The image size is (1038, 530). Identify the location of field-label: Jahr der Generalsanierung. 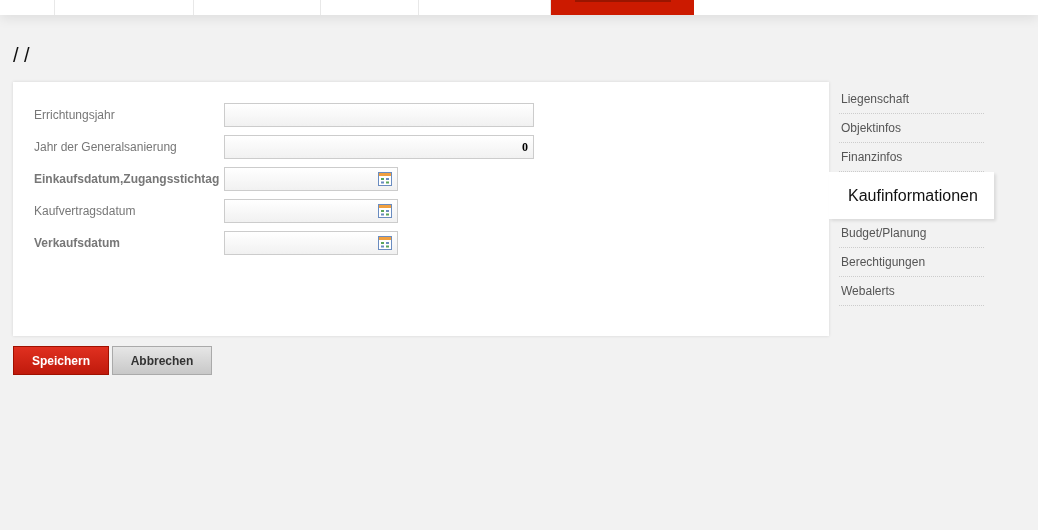
(106, 147).